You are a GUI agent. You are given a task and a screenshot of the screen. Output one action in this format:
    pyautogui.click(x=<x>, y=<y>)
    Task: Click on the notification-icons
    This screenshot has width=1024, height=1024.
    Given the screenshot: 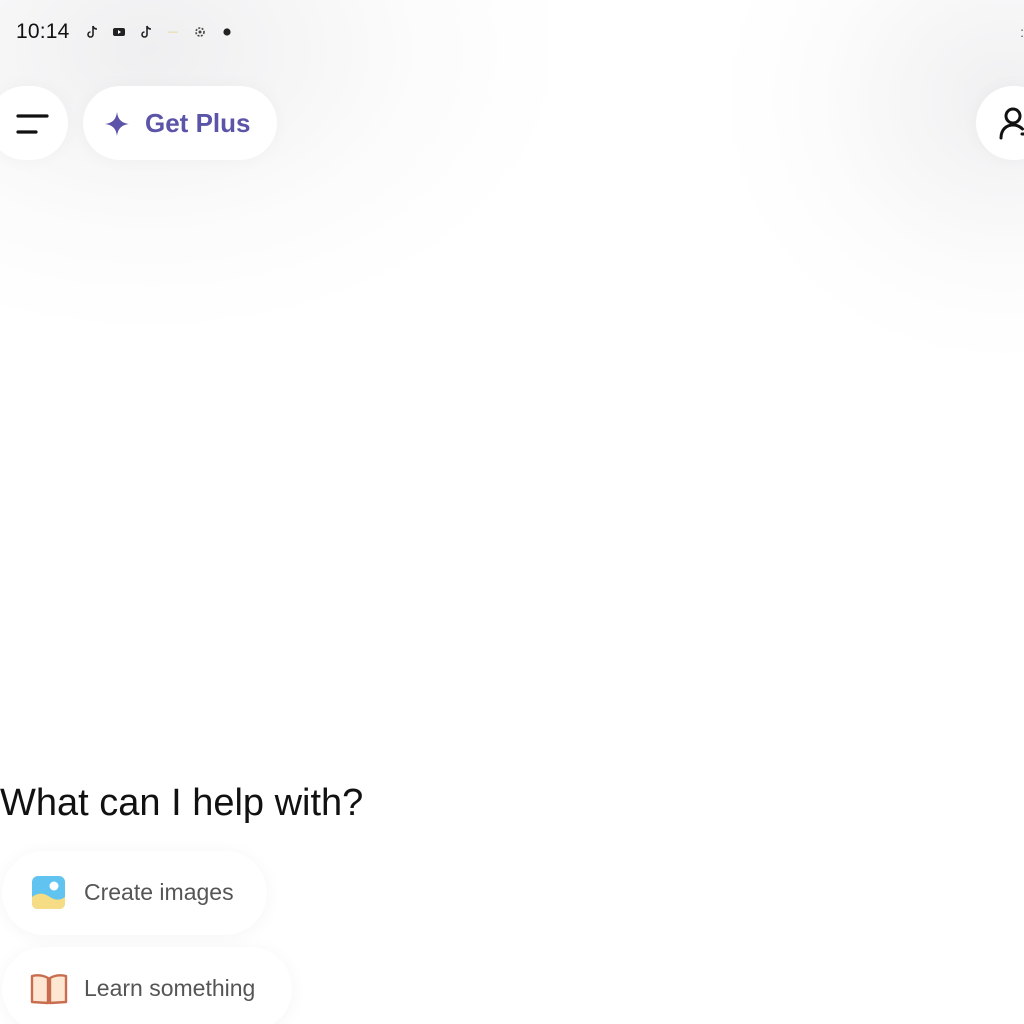 What is the action you would take?
    pyautogui.click(x=159, y=32)
    